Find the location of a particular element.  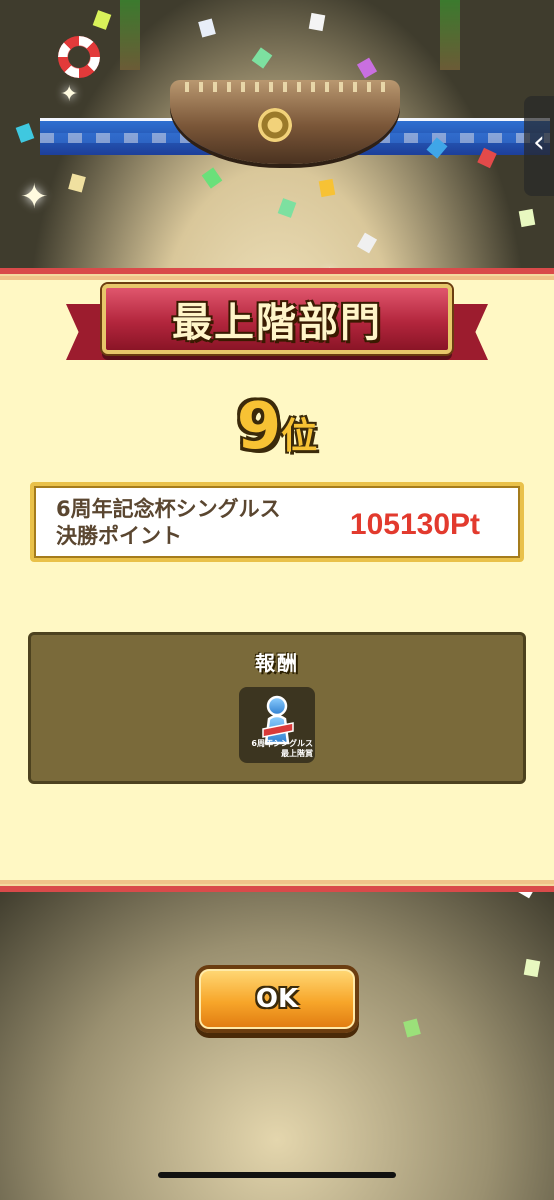

category-title: 最上階部門 is located at coordinates (277, 323).